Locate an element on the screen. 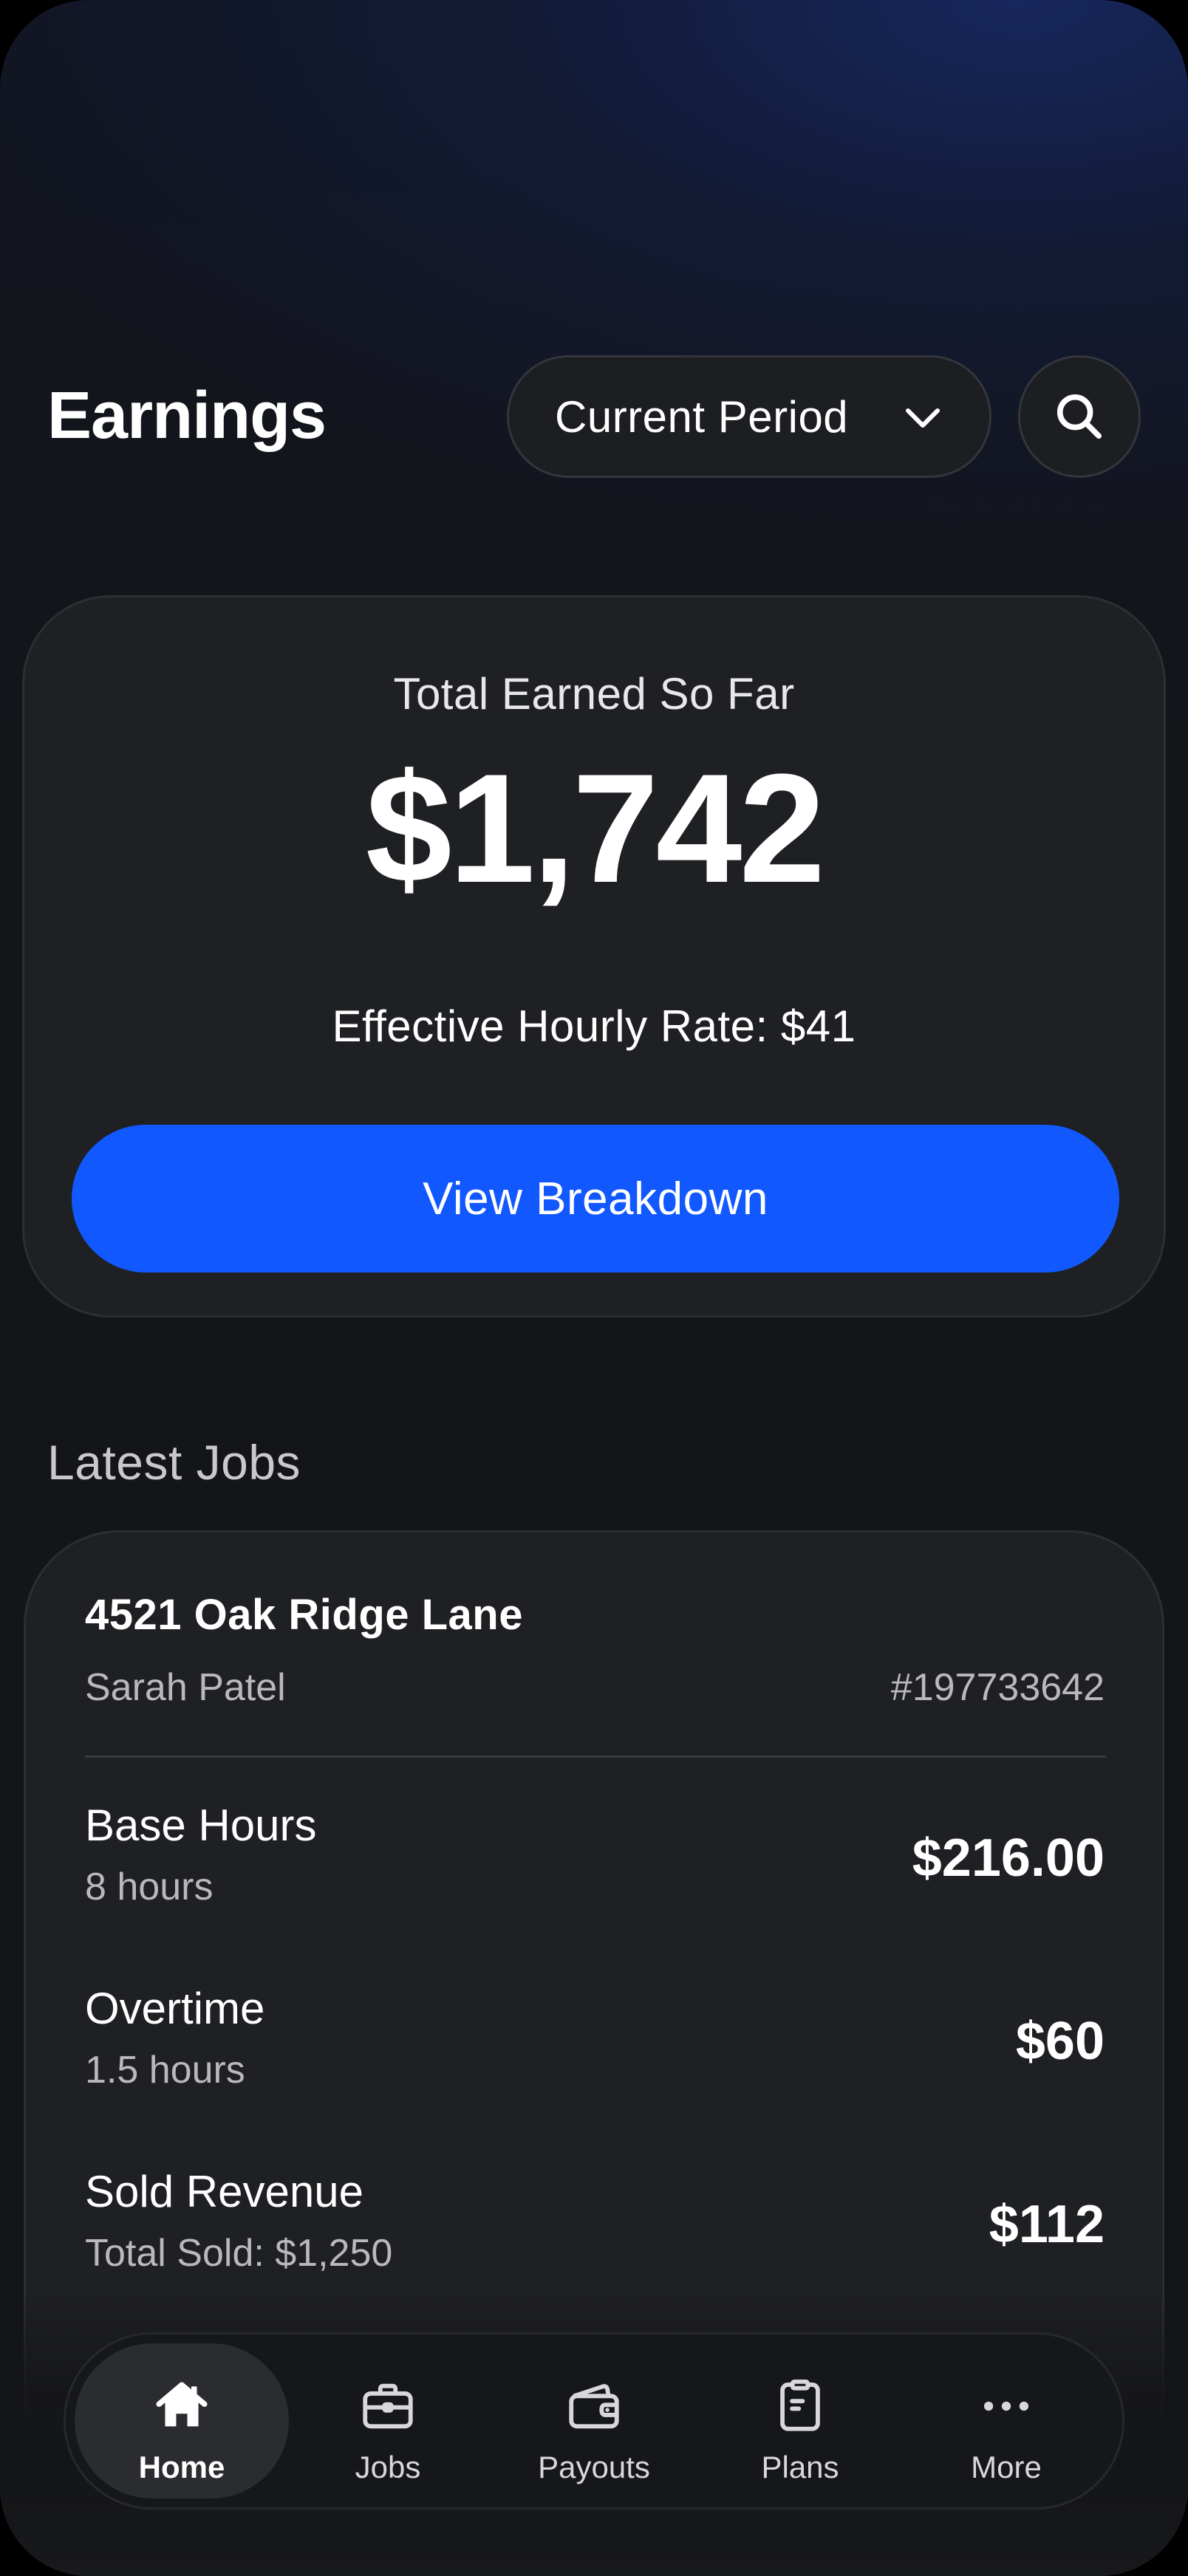  header: Earnings Current Period is located at coordinates (594, 417).